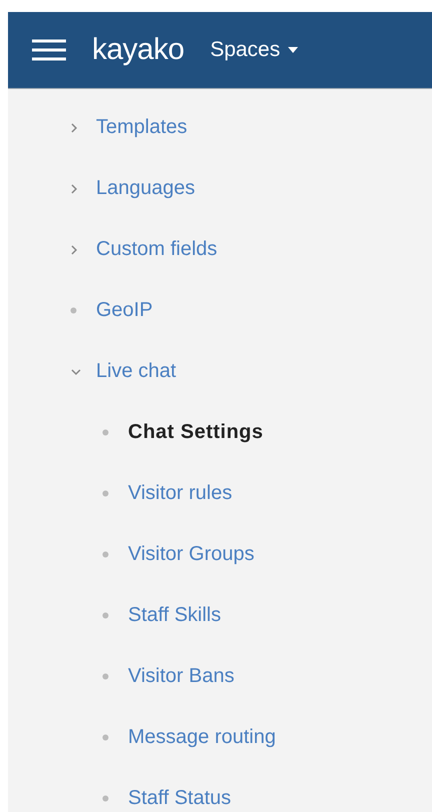 This screenshot has height=812, width=432. I want to click on nav-item: Staff Skills, so click(174, 615).